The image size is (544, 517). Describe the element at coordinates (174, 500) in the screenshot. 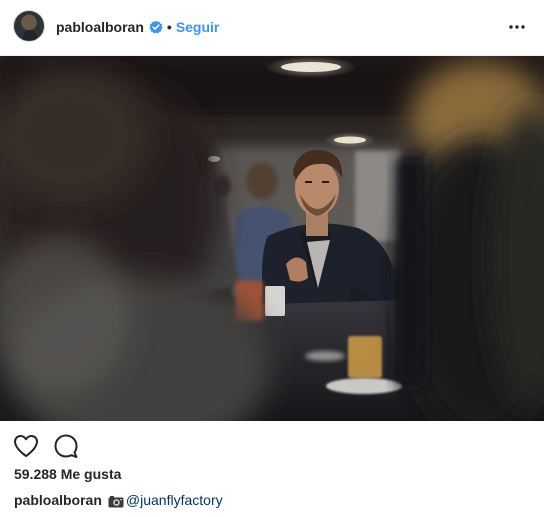

I see `mention-link: @juanflyfactory` at that location.